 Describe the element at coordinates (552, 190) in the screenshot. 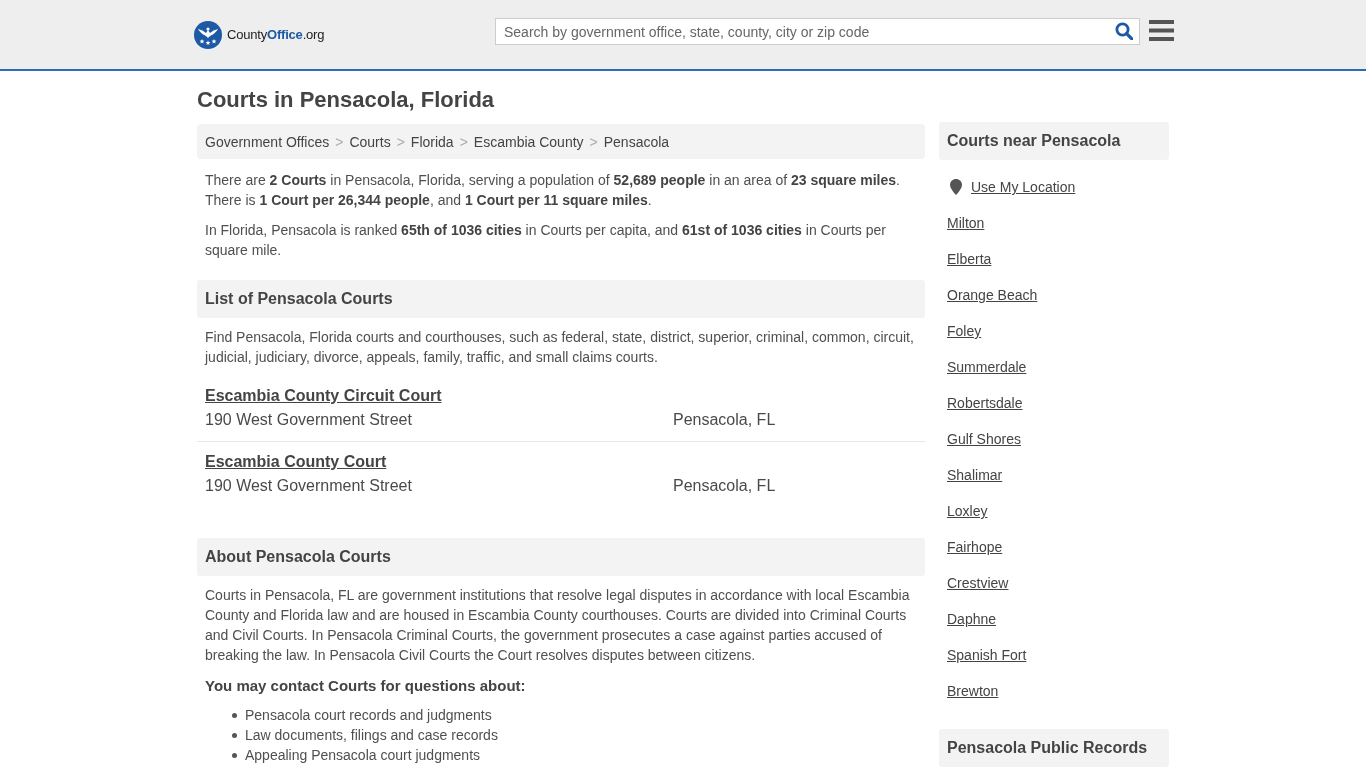

I see `summary-text: There are 2 Courts in Pensacola, Florida, serving a population of 52,689 people in an area of 23 square miles. There is 1 Court per 26,344 people, and 1 Court per 11 square miles.` at that location.